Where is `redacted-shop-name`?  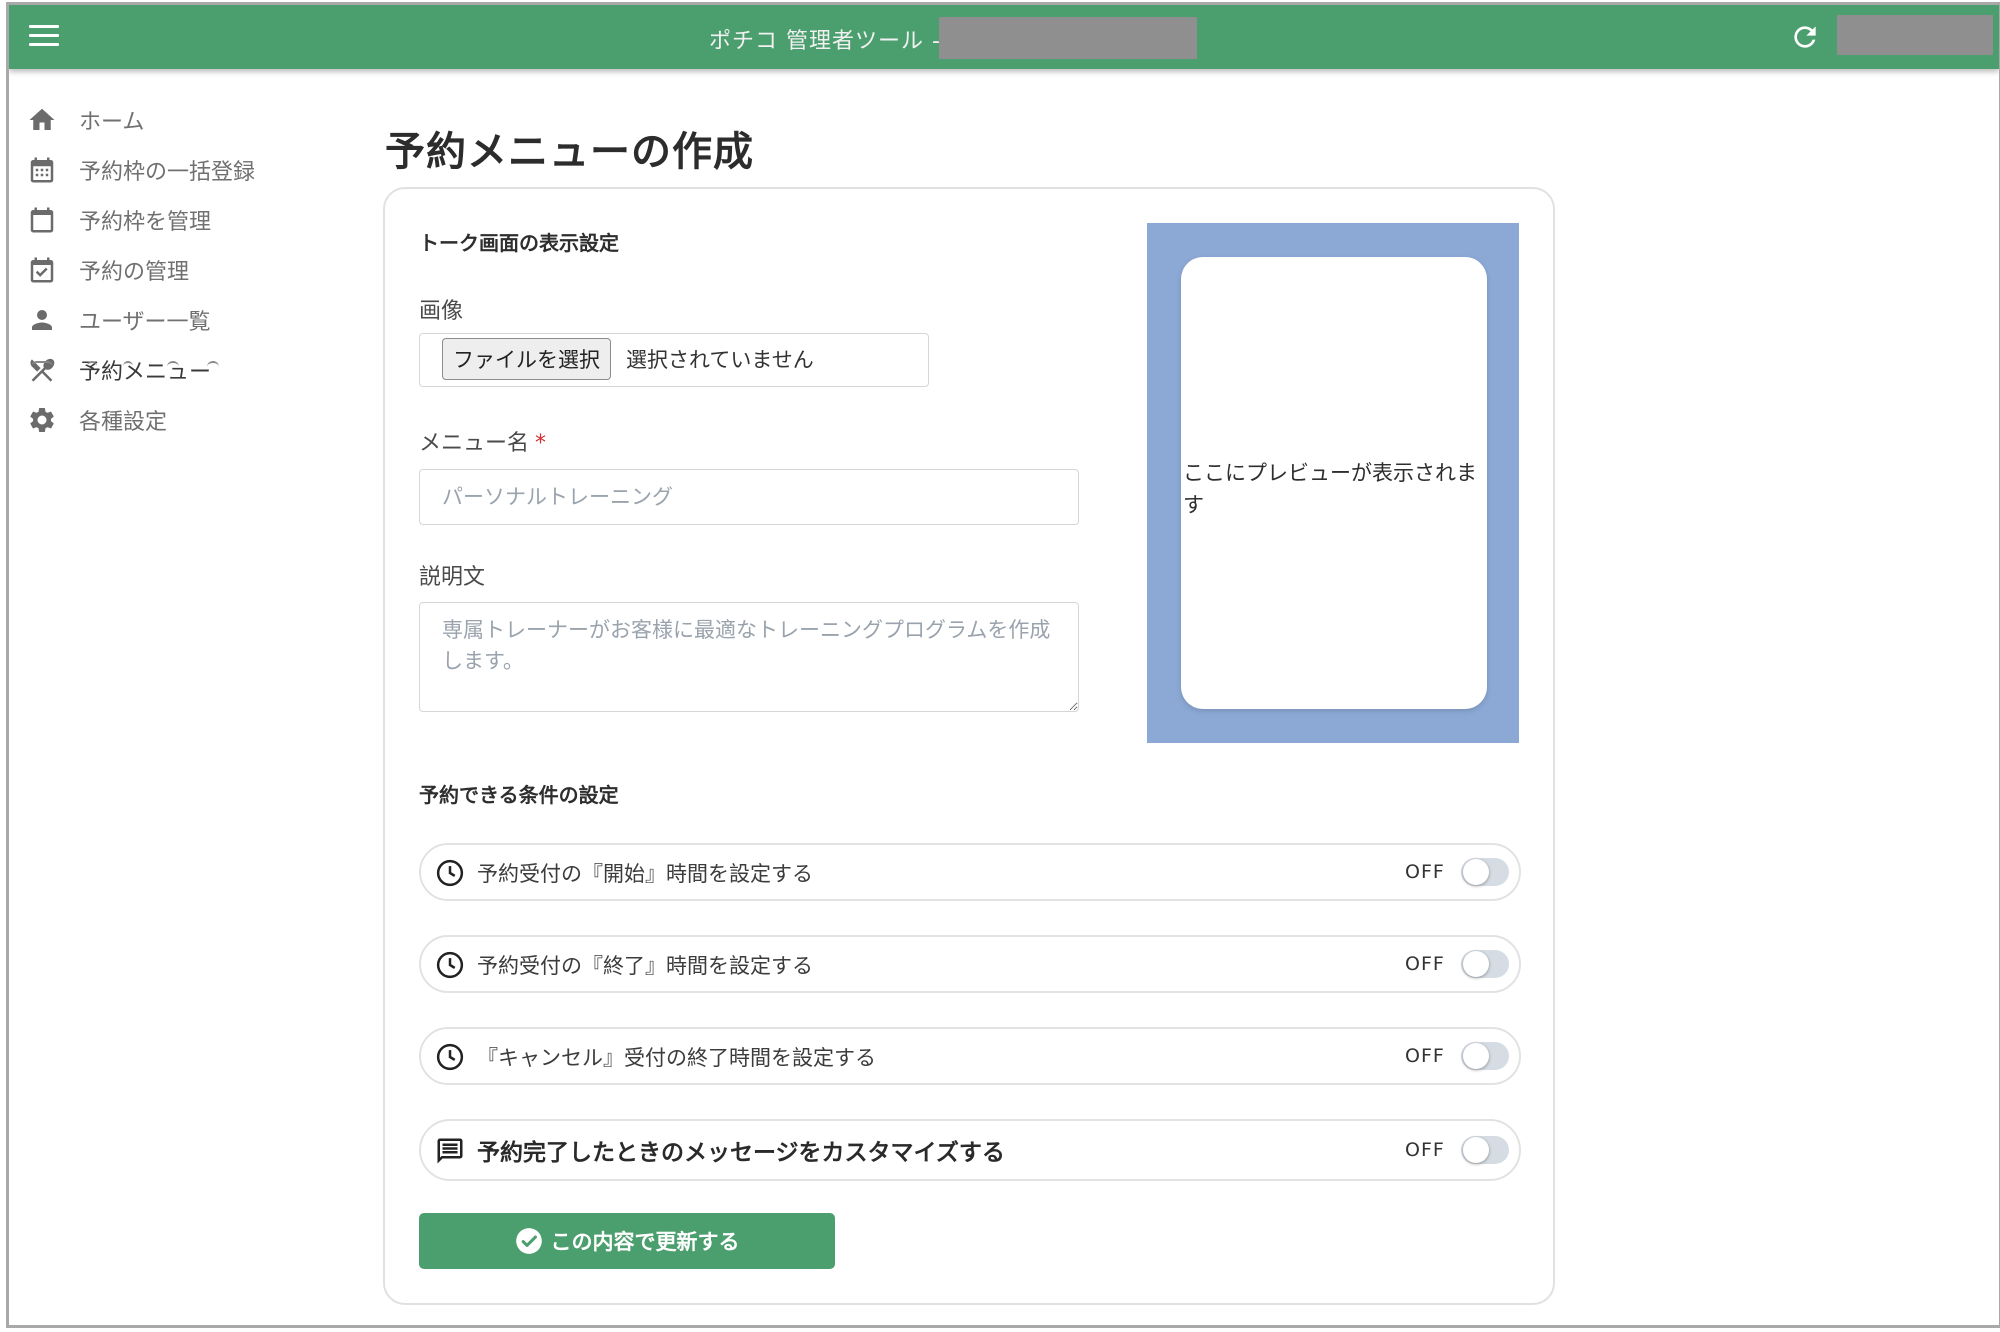
redacted-shop-name is located at coordinates (1068, 38).